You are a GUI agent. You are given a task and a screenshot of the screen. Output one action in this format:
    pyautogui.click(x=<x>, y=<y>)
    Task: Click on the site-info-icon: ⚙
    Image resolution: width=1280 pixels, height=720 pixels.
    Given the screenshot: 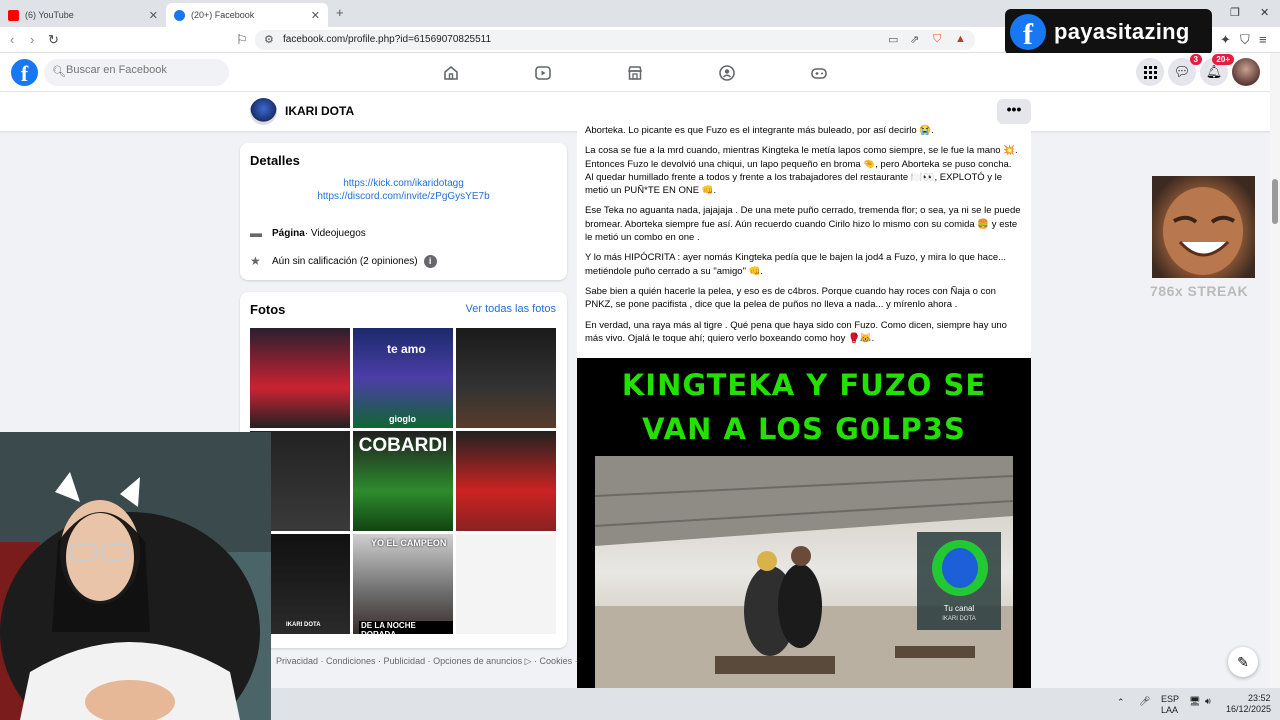 What is the action you would take?
    pyautogui.click(x=269, y=39)
    